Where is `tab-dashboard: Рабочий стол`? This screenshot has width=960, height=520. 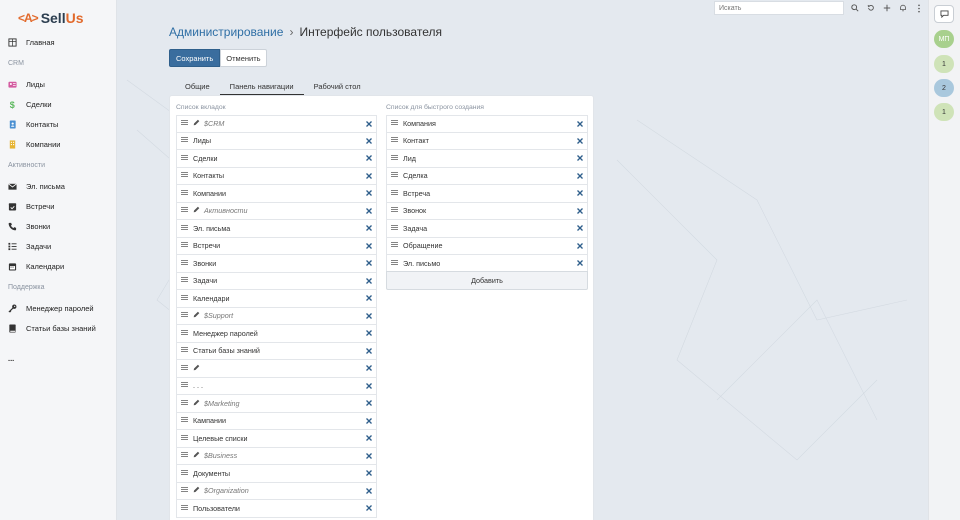
tab-dashboard: Рабочий стол is located at coordinates (337, 86).